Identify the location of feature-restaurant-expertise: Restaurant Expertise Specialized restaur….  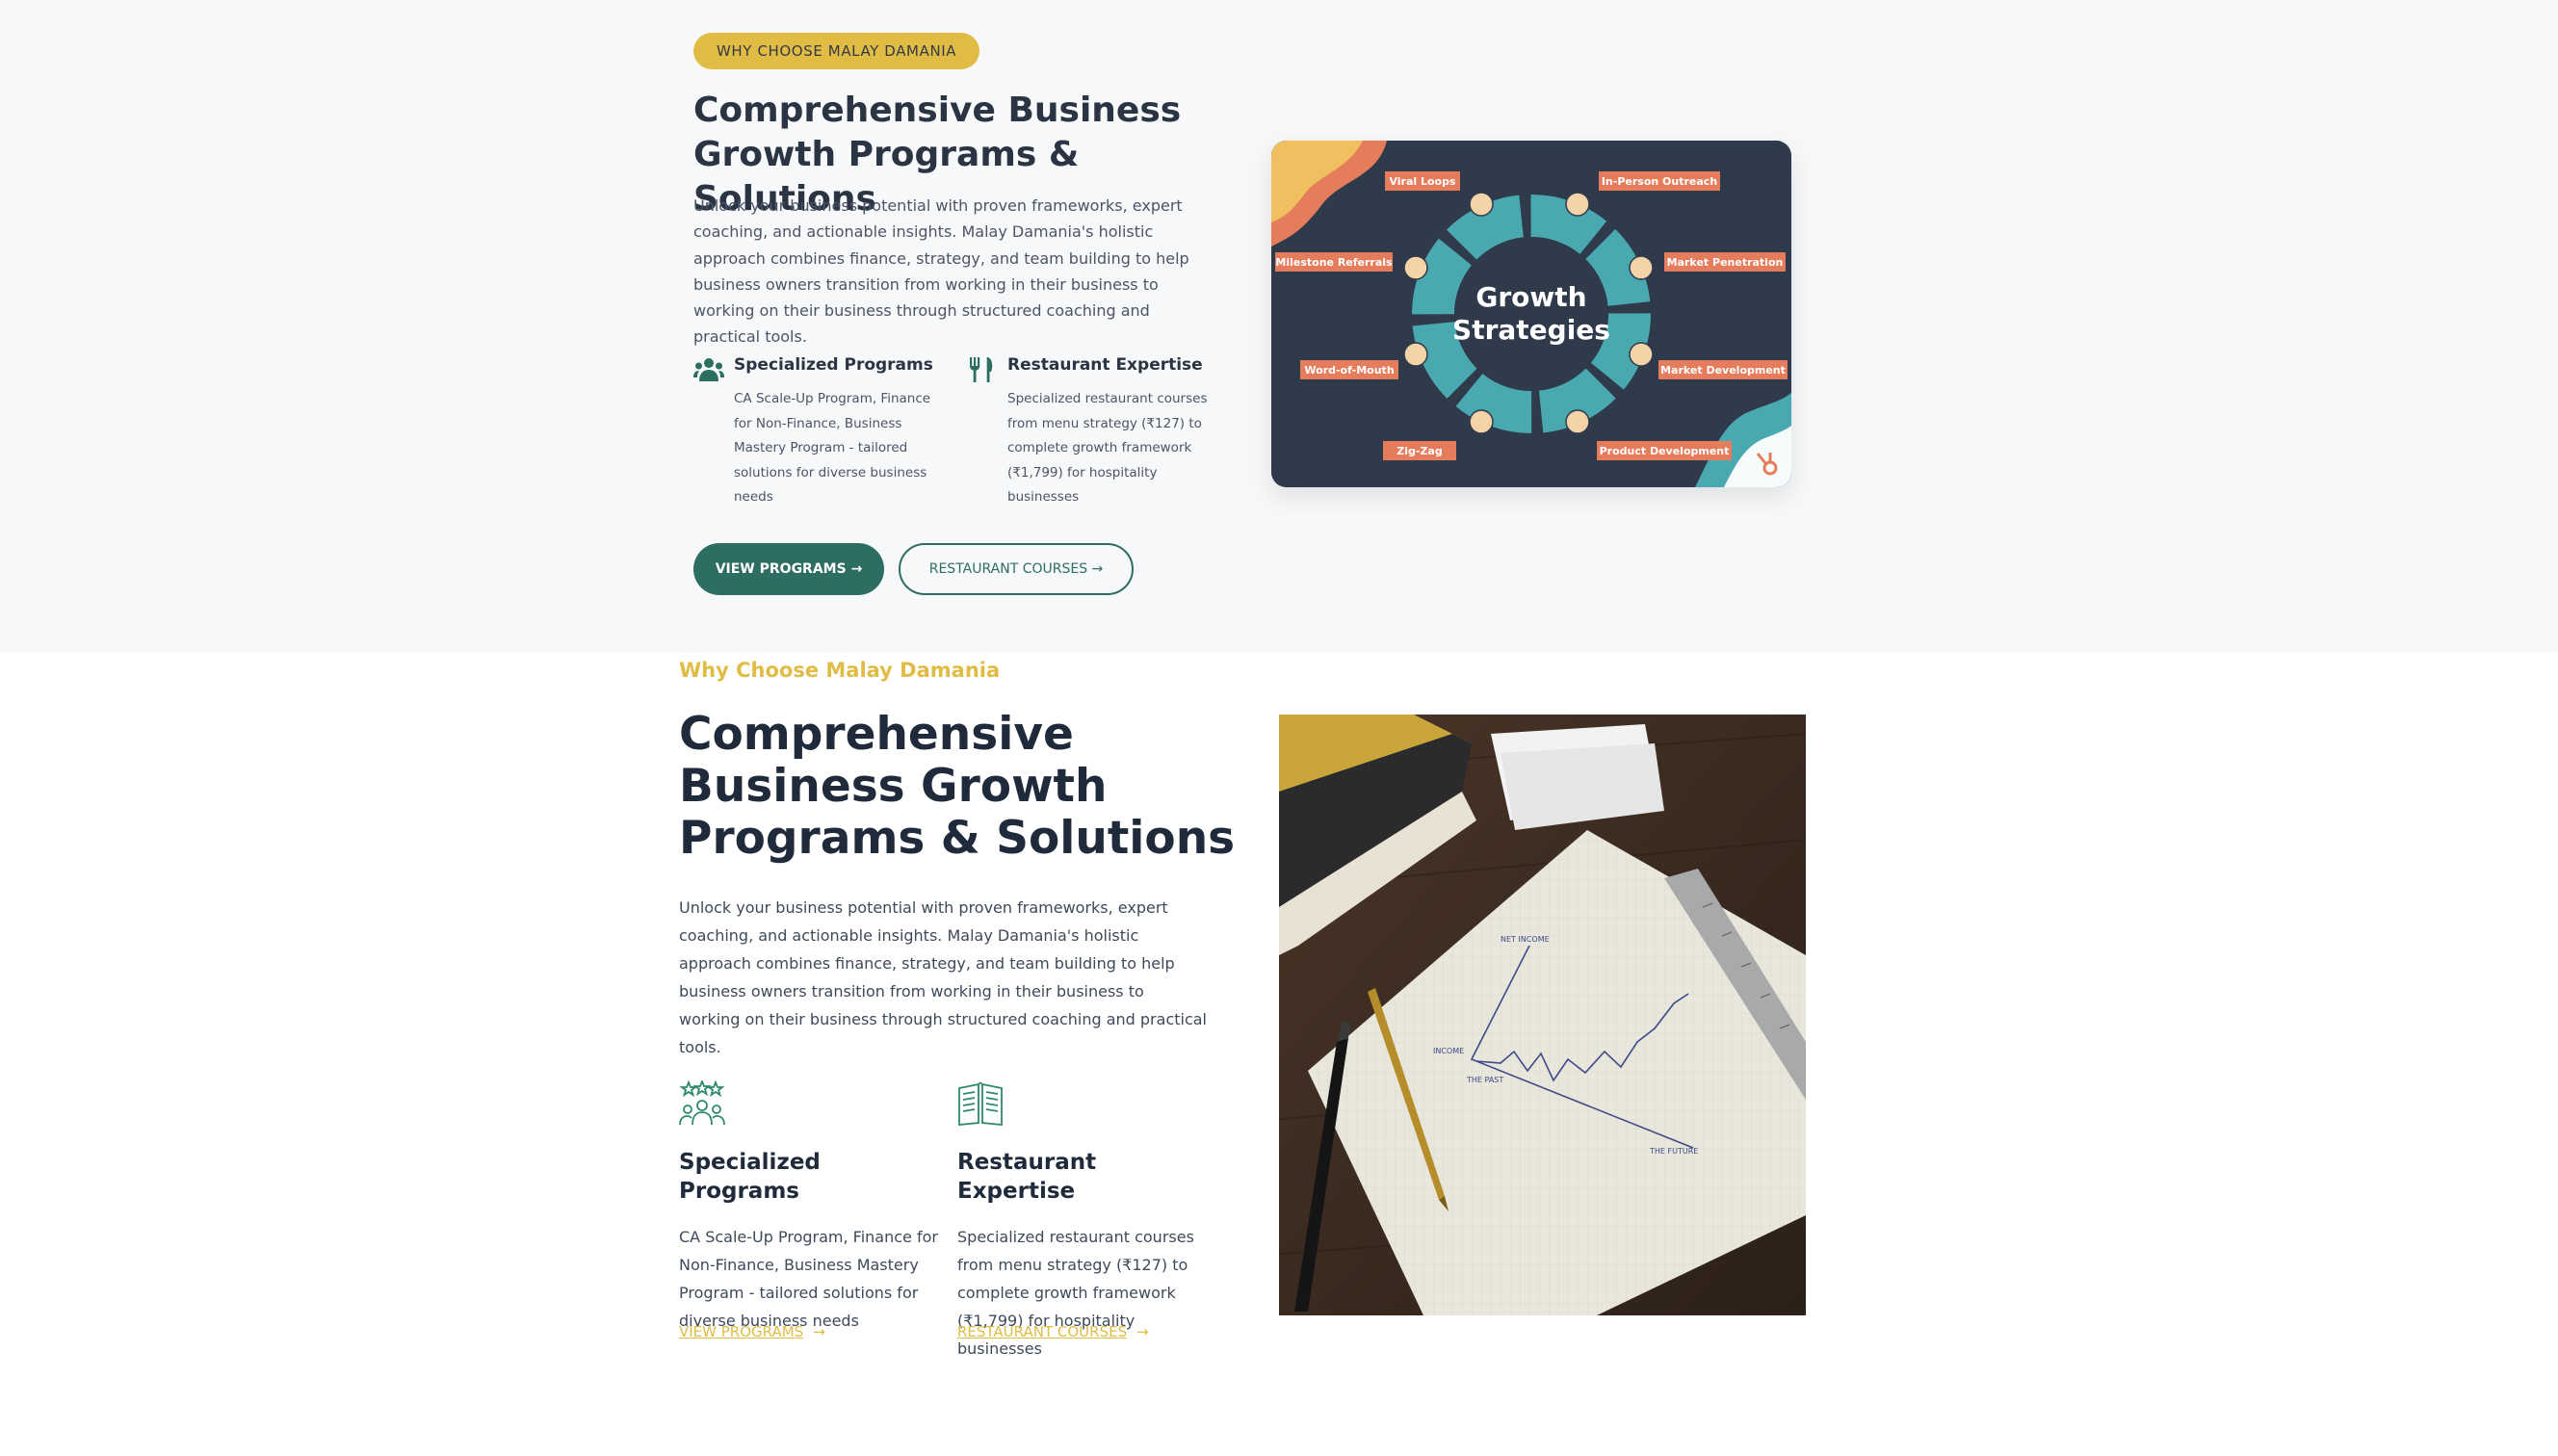
(1087, 431).